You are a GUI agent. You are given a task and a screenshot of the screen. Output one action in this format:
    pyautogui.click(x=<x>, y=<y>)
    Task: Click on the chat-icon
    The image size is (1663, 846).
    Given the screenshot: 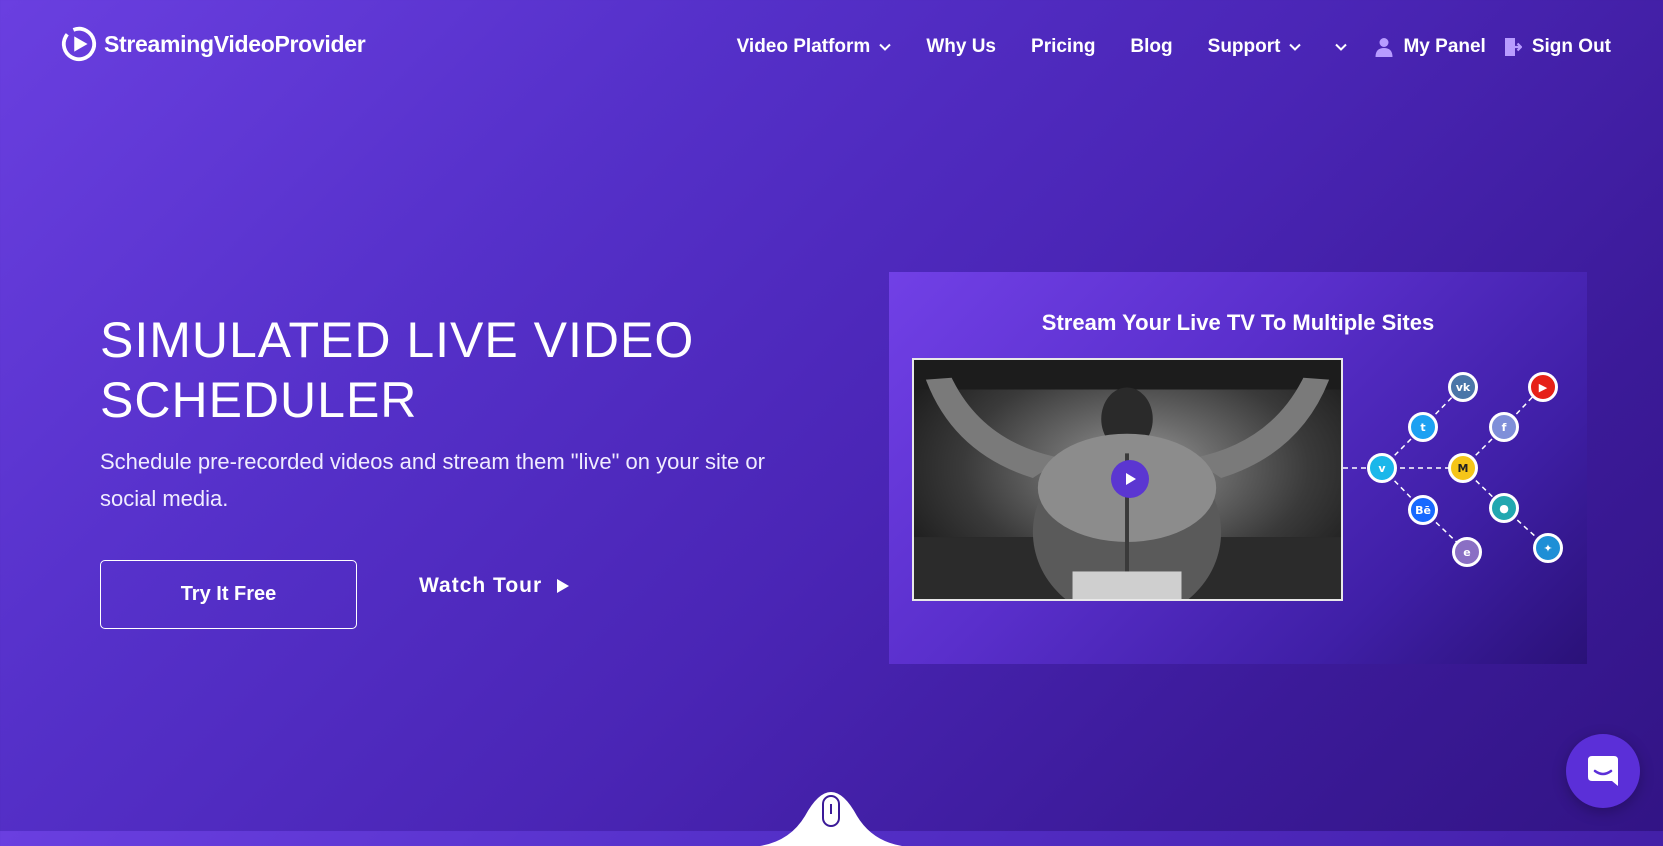 What is the action you would take?
    pyautogui.click(x=1603, y=771)
    